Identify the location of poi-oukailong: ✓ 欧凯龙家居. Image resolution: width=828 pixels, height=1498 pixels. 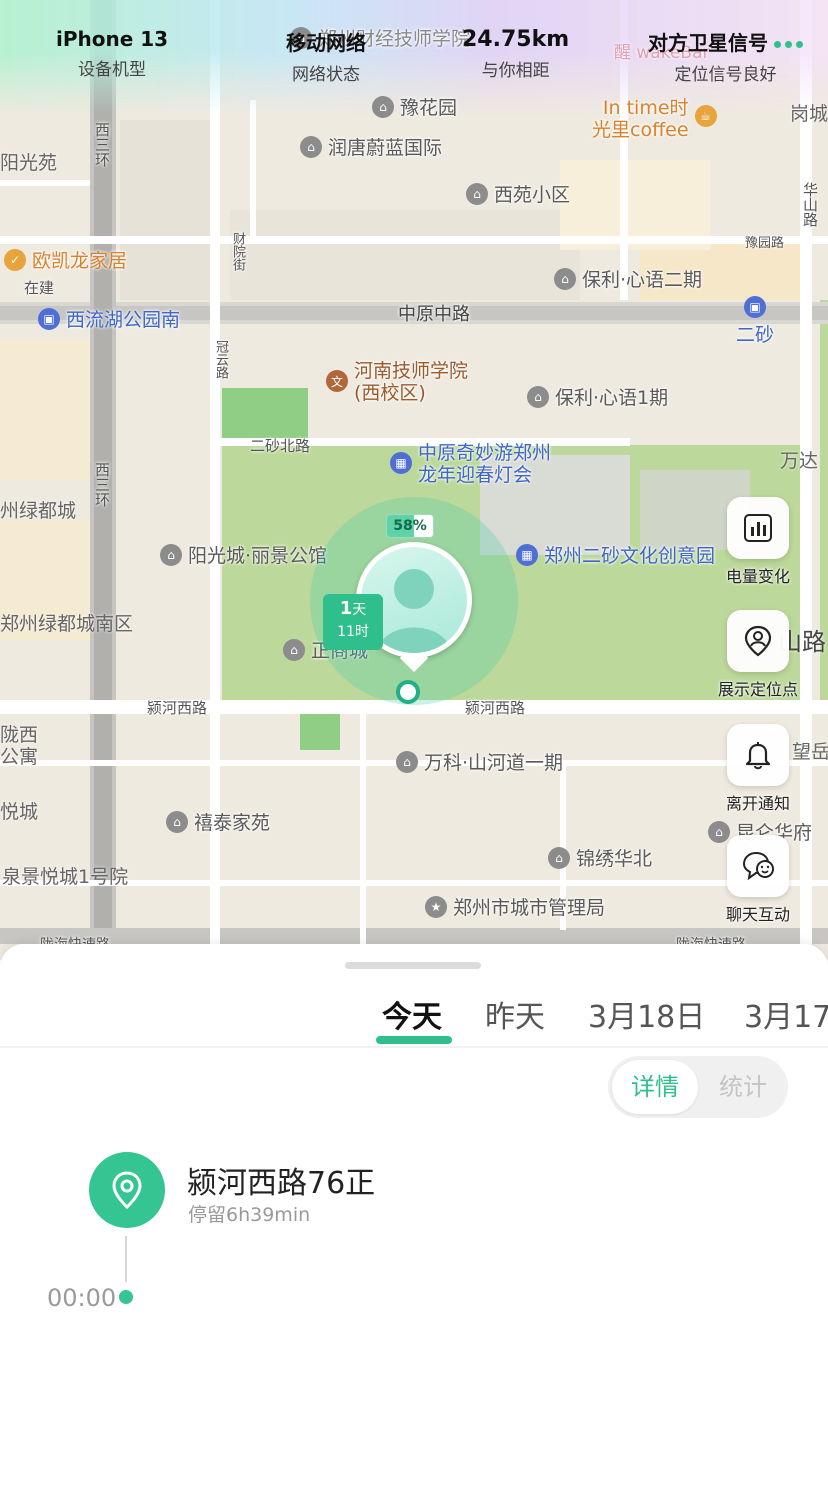
(65, 259).